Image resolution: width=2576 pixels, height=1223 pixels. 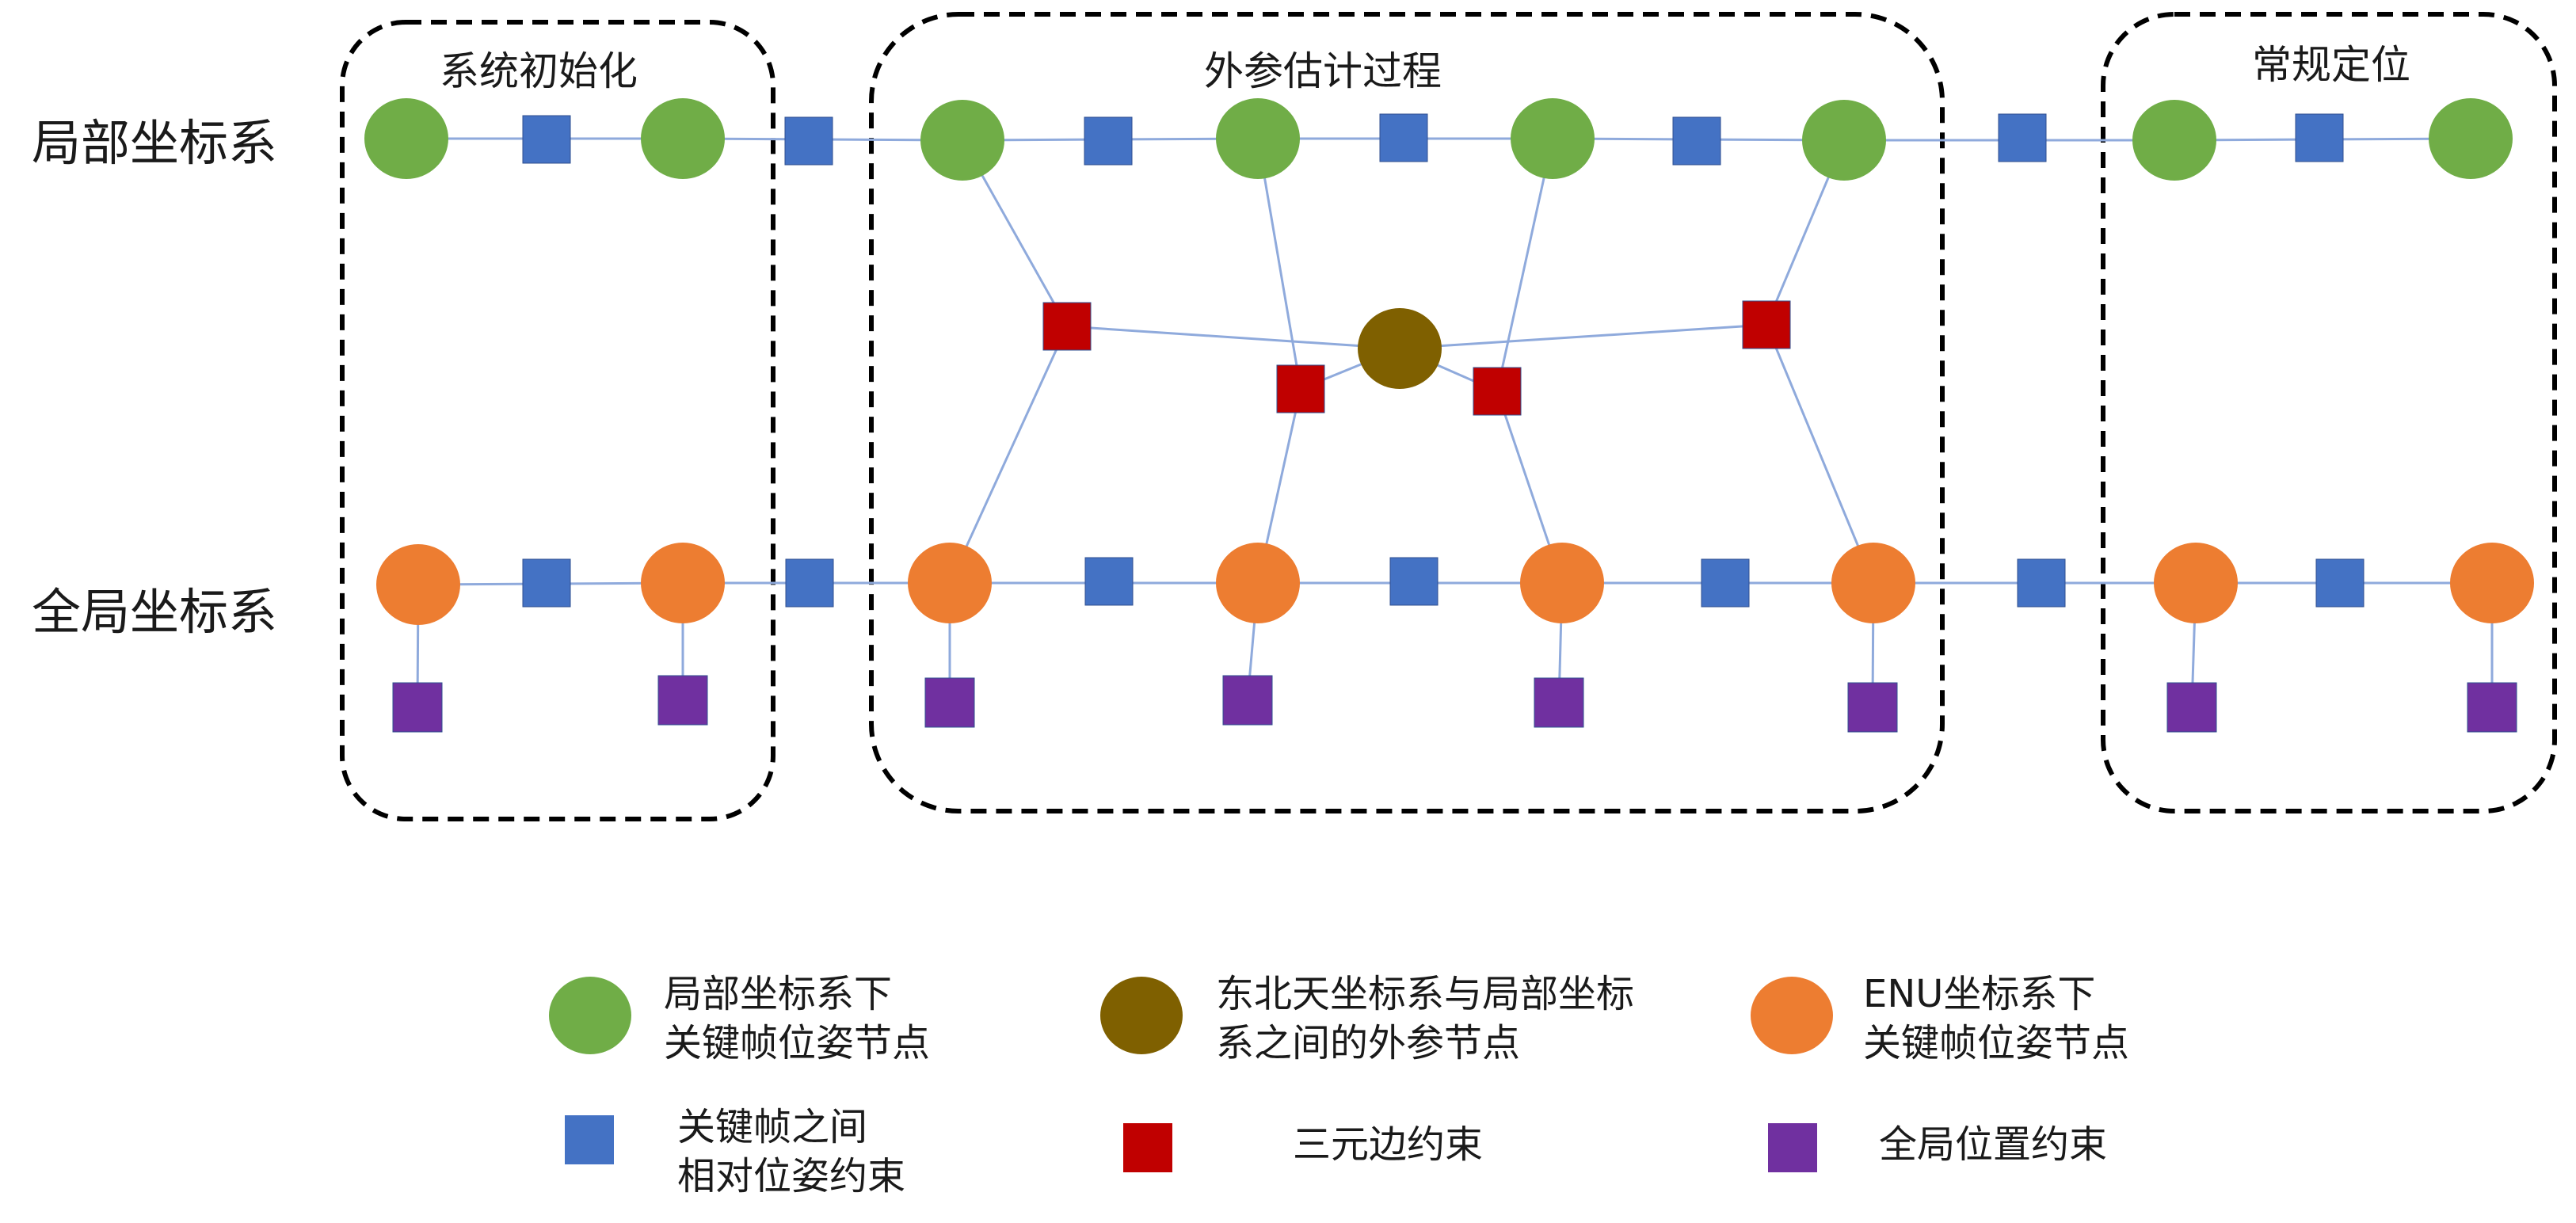 I want to click on legend-relative-constraint-label: 关键帧之间 相对位姿约束, so click(x=791, y=1152).